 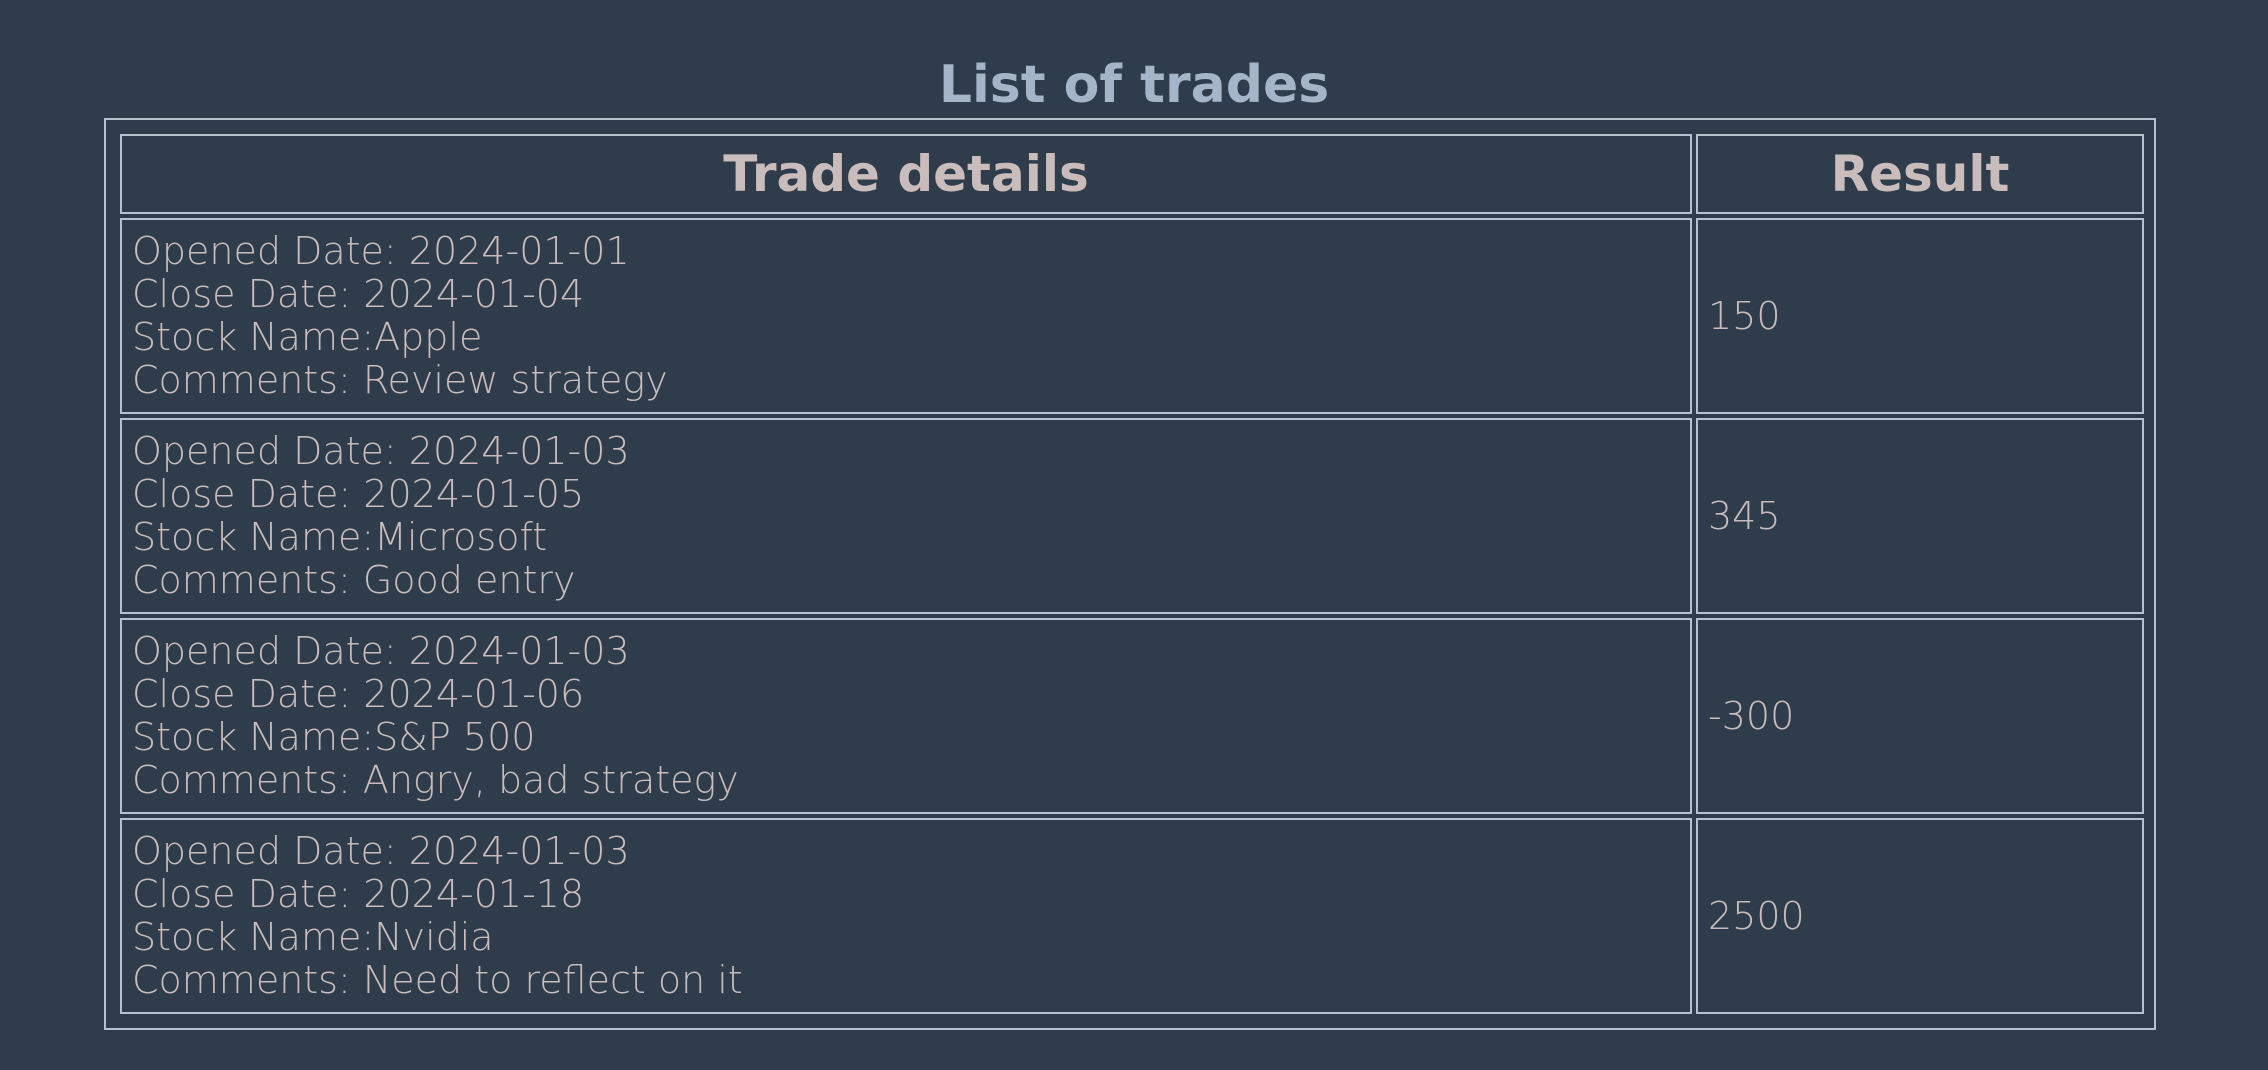 I want to click on result-cell: 345, so click(x=1920, y=516).